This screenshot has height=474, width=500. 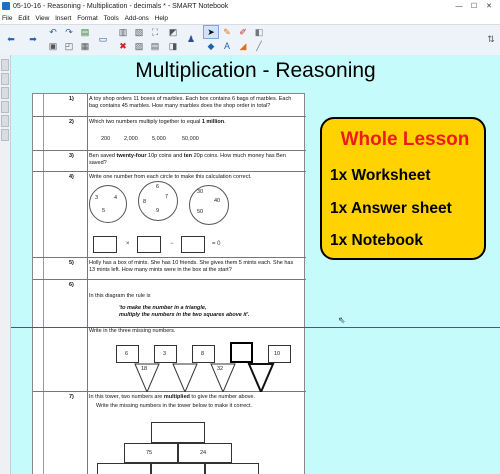 I want to click on text-part: In this tower, two numbers are, so click(x=126, y=397).